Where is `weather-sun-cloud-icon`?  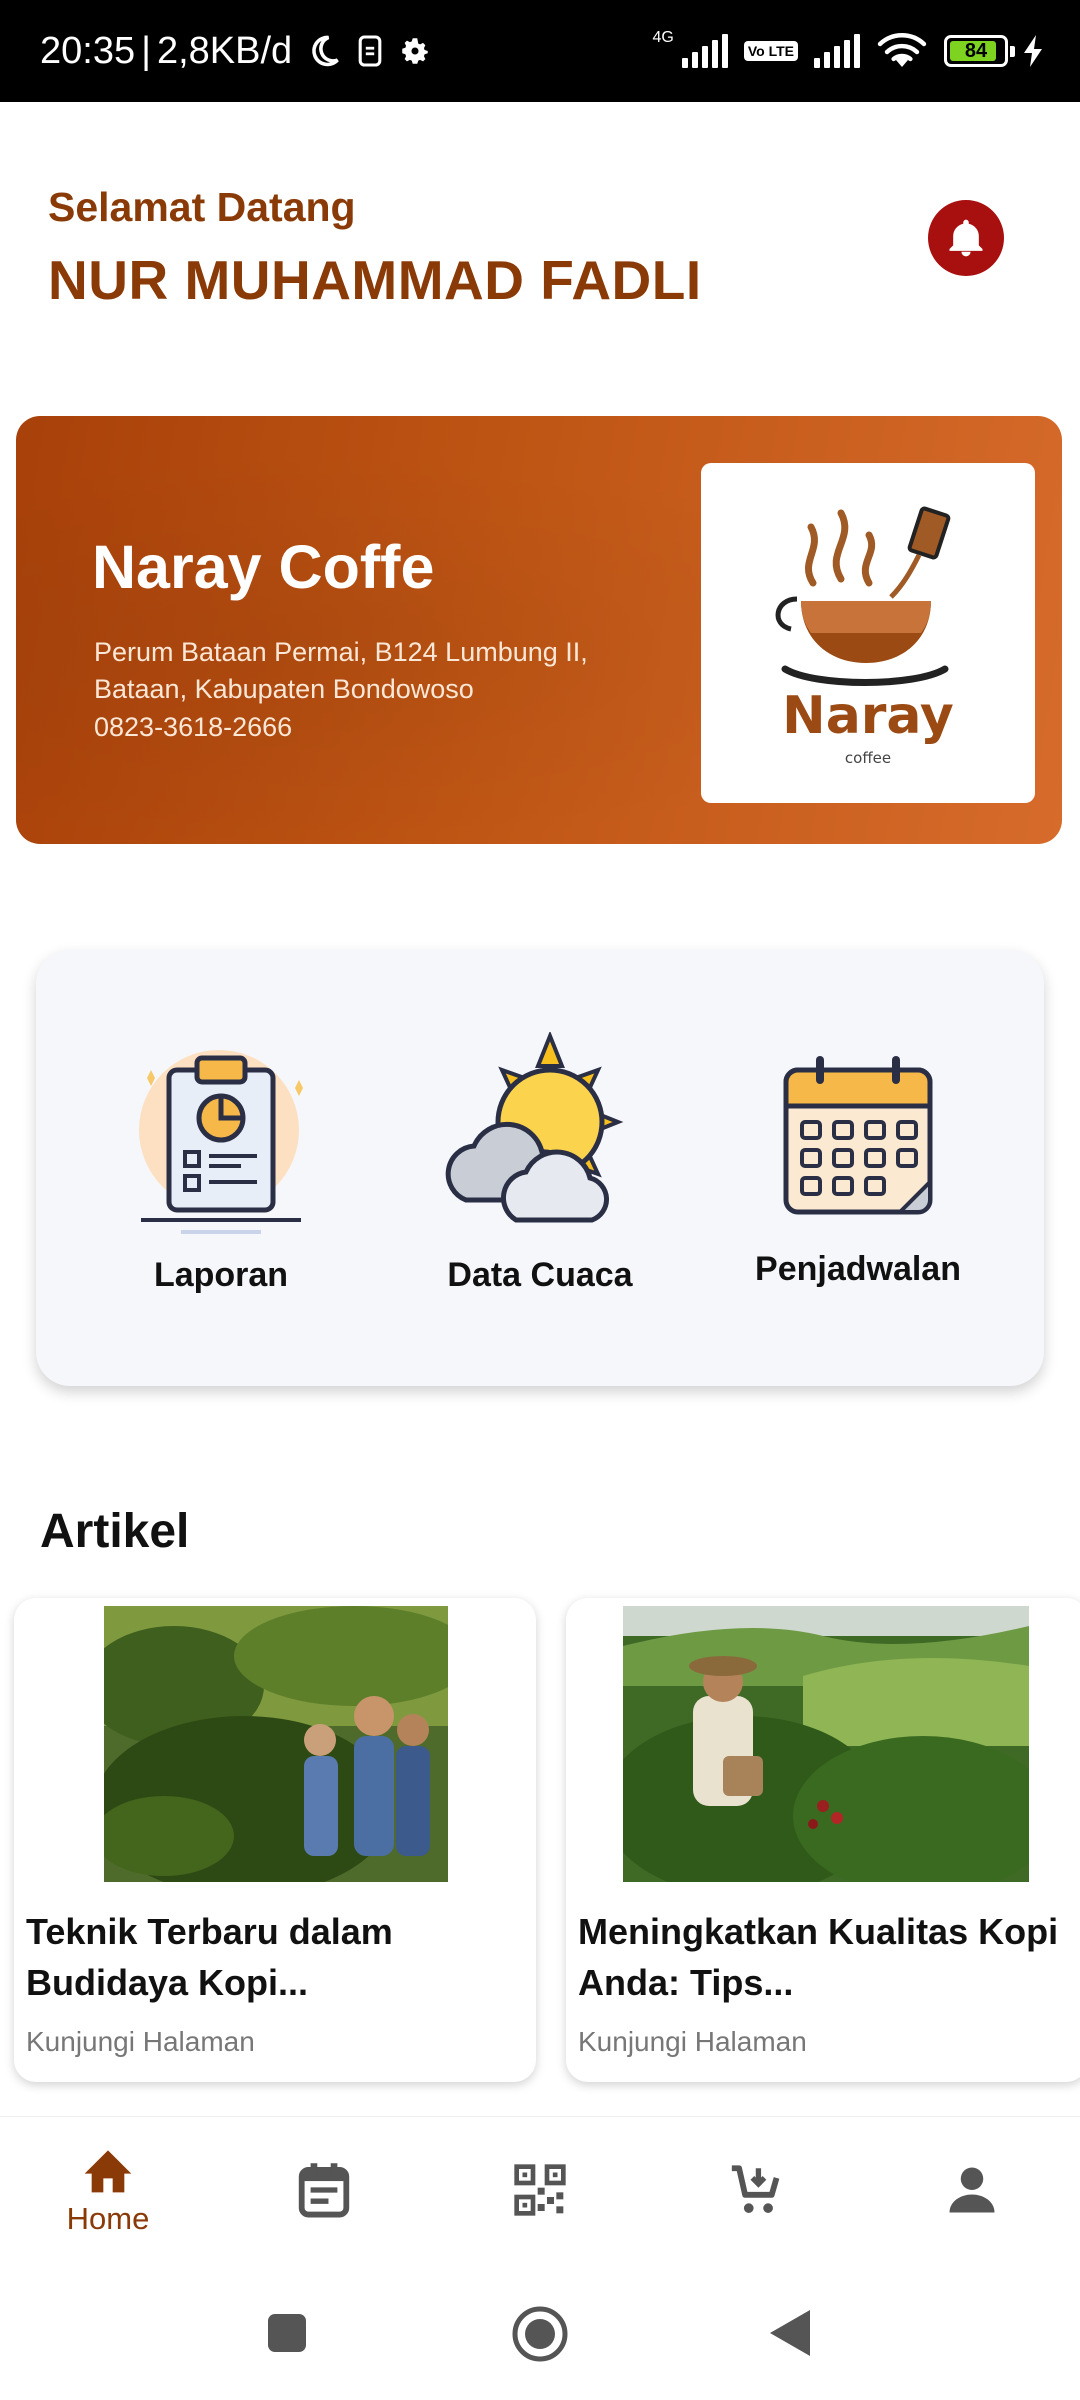
weather-sun-cloud-icon is located at coordinates (534, 1127).